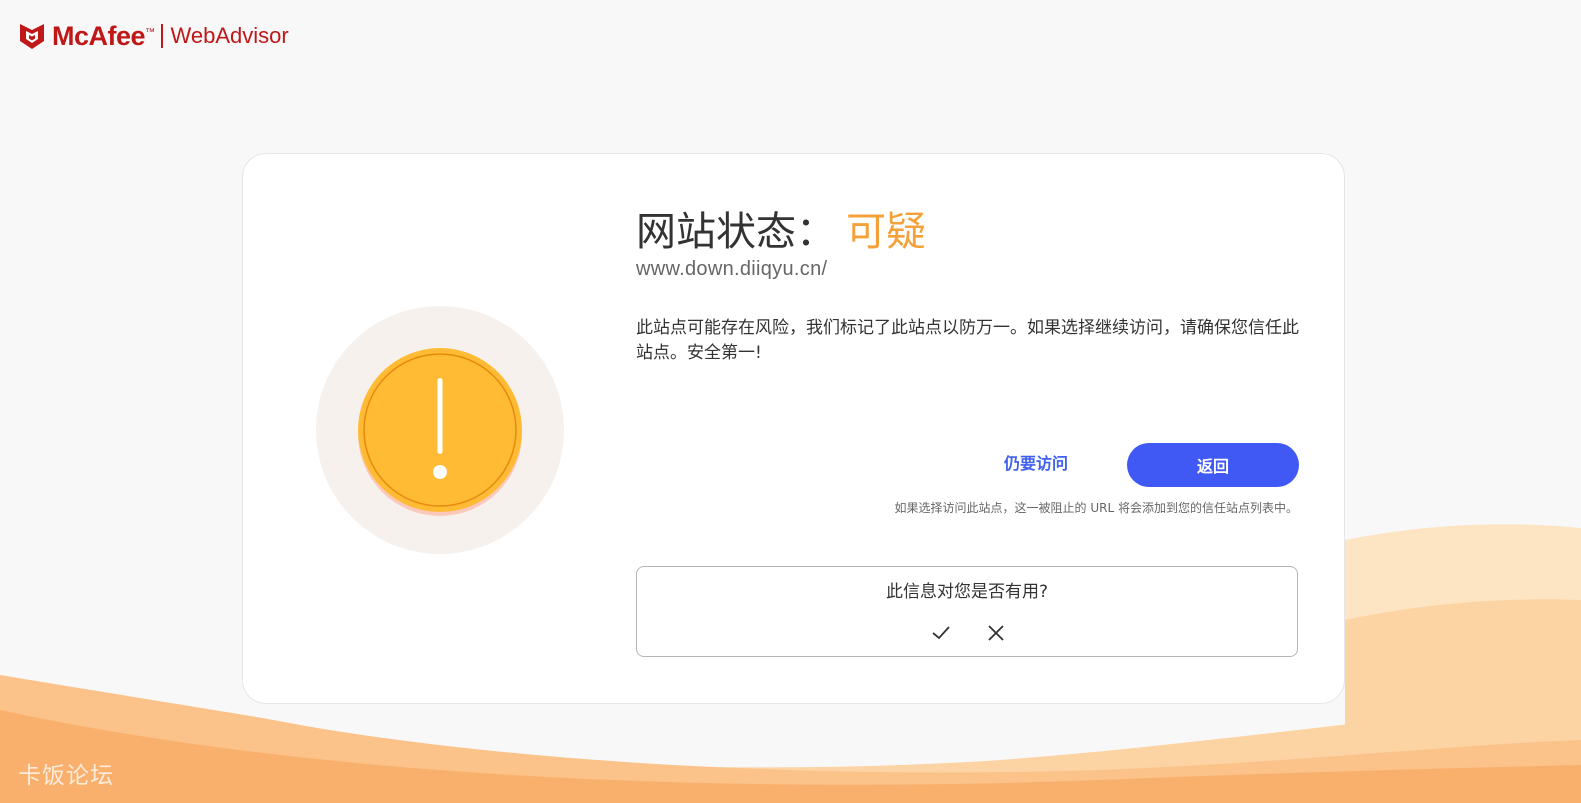  What do you see at coordinates (967, 611) in the screenshot?
I see `feedback-panel: 此信息对您是否有用?` at bounding box center [967, 611].